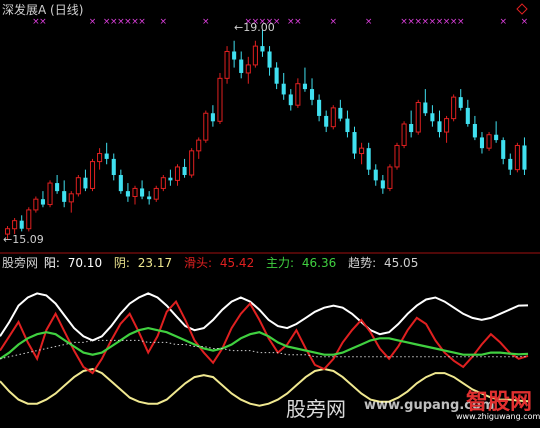  I want to click on legend-yin: 阴: 23.17, so click(143, 263).